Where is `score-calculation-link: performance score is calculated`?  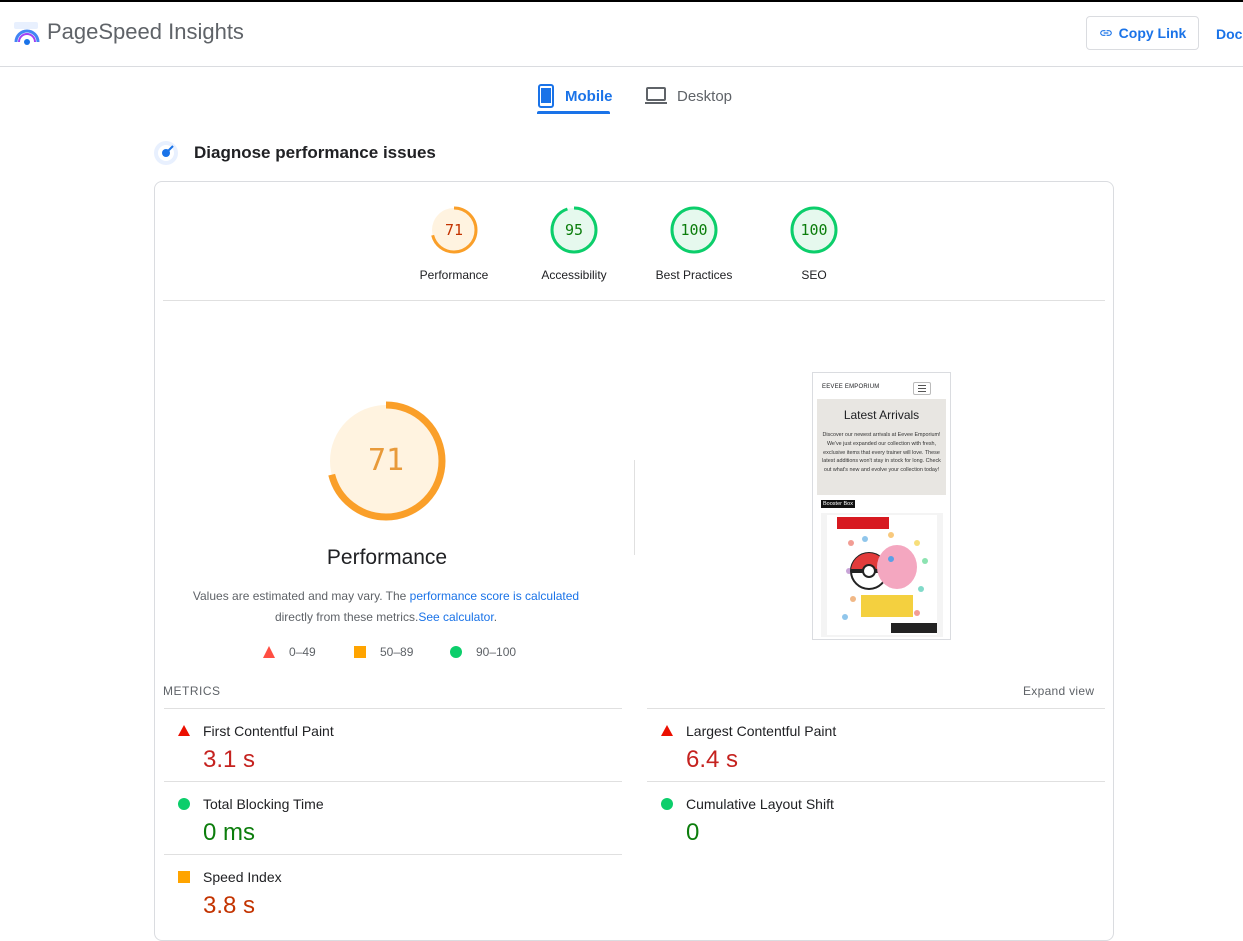
score-calculation-link: performance score is calculated is located at coordinates (494, 596).